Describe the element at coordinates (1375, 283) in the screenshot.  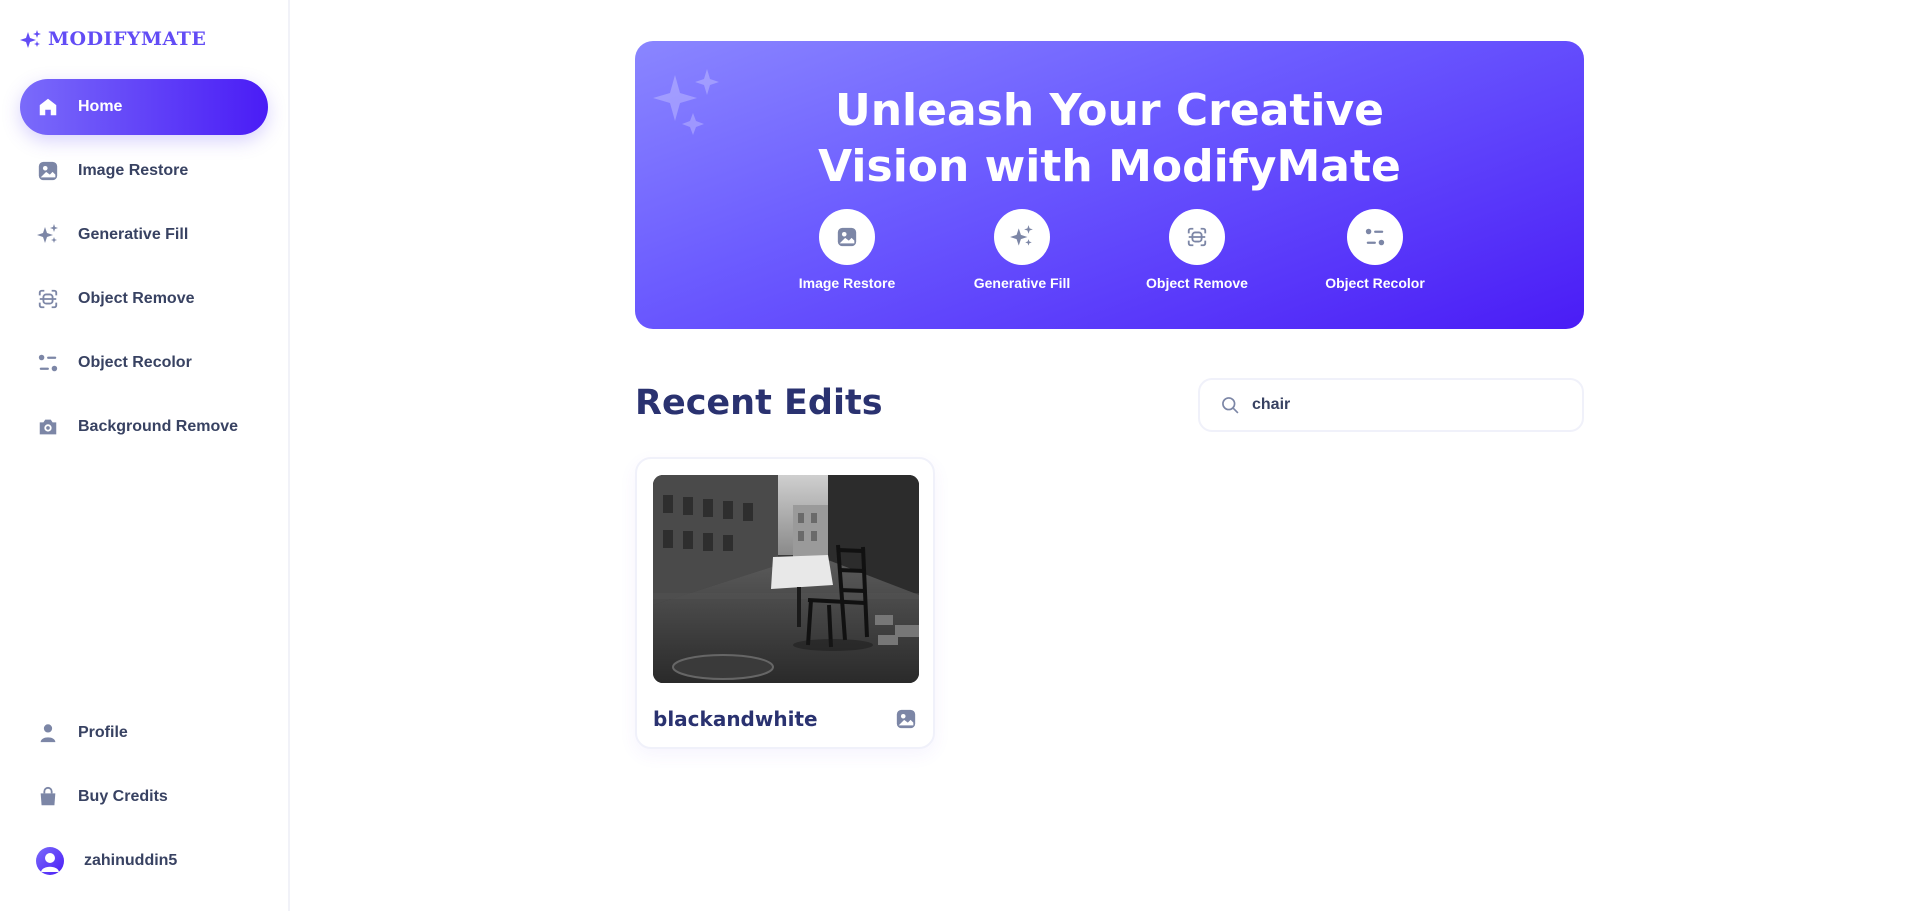
I see `feature-label: Object Recolor` at that location.